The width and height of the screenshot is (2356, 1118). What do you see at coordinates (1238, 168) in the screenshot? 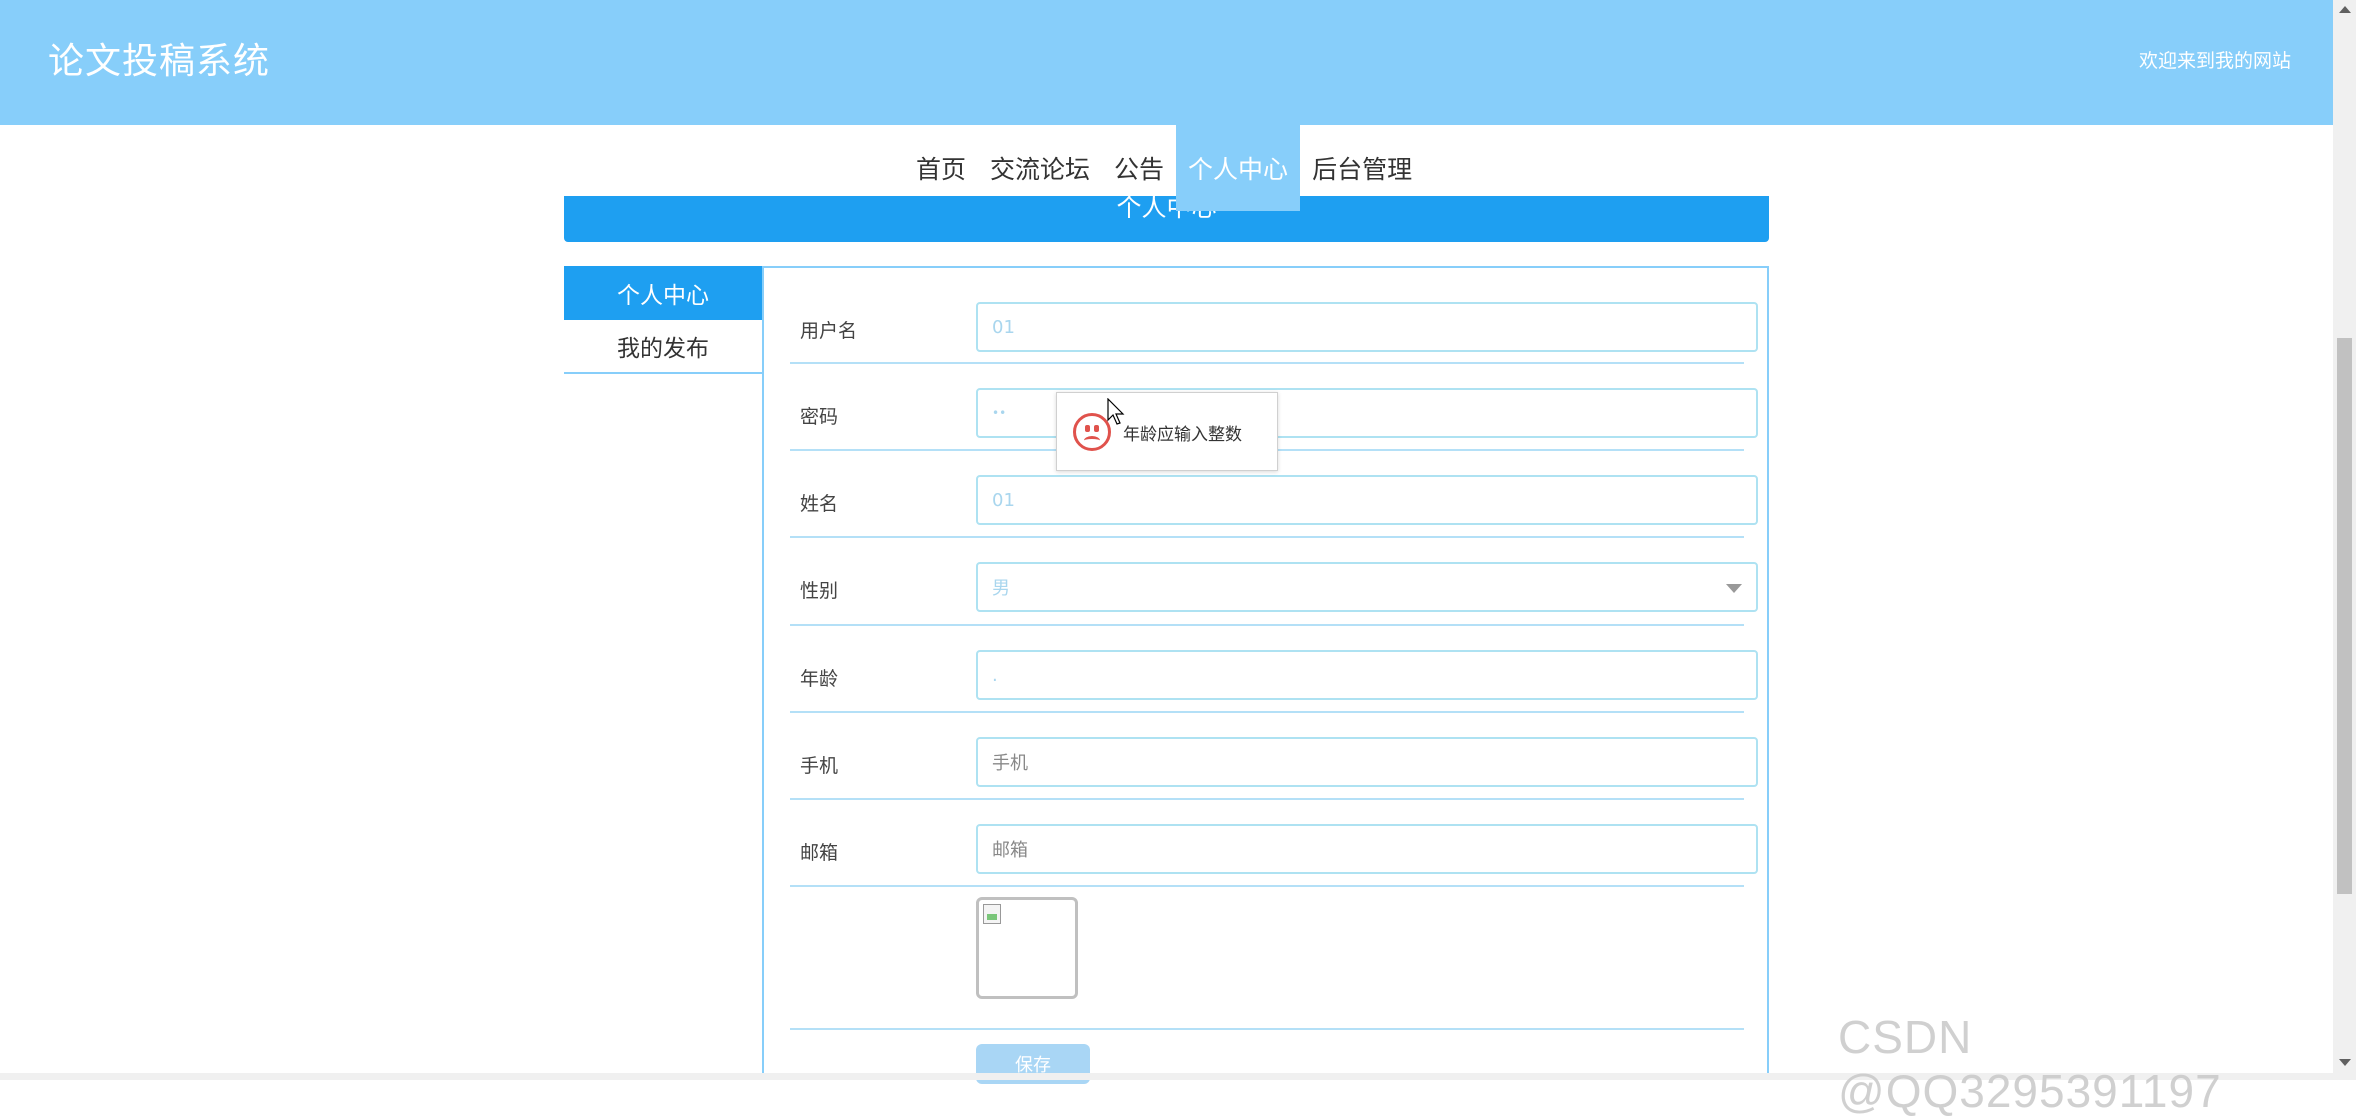
I see `nav-item-personal-center: 个人中心` at bounding box center [1238, 168].